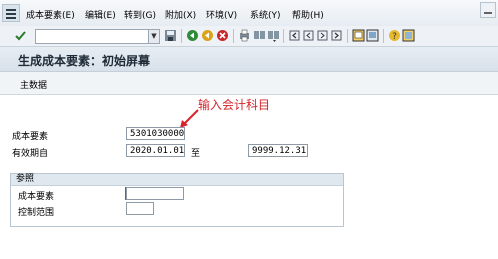 This screenshot has height=259, width=498. Describe the element at coordinates (222, 35) in the screenshot. I see `cancel-icon` at that location.